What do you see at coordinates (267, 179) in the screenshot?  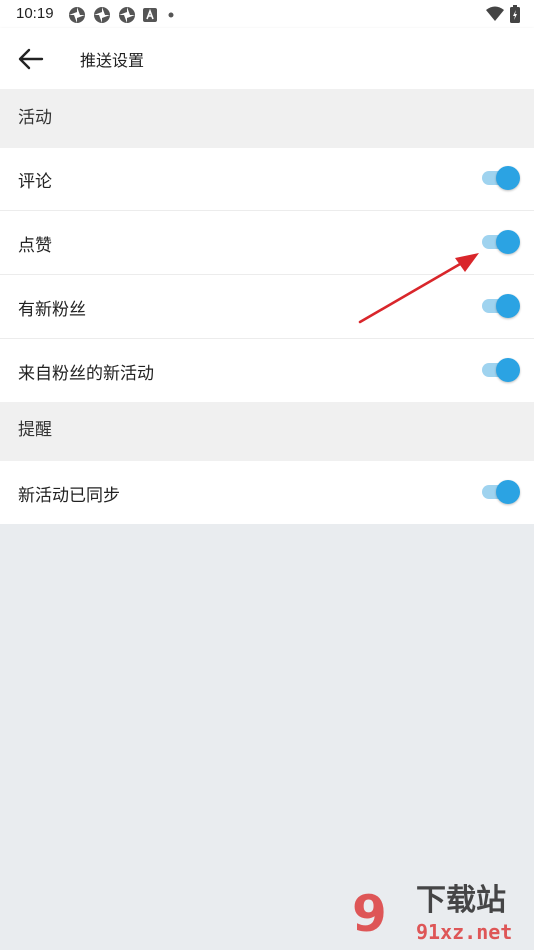 I see `setting-row-comments: 评论` at bounding box center [267, 179].